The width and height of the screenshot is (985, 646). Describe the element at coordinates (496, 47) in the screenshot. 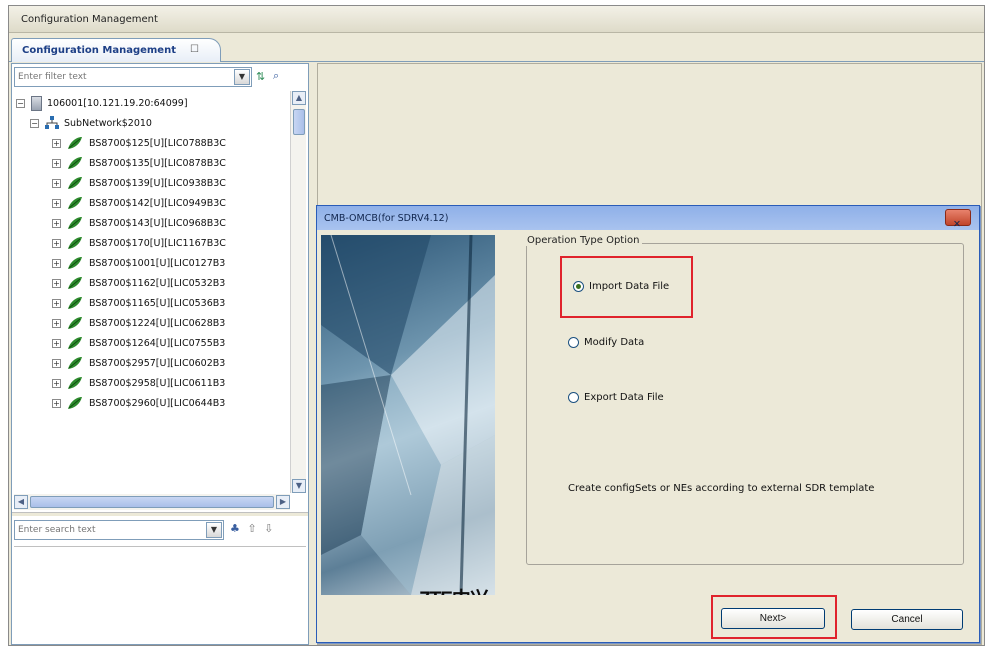

I see `tab-strip: Configuration Management ☐` at that location.